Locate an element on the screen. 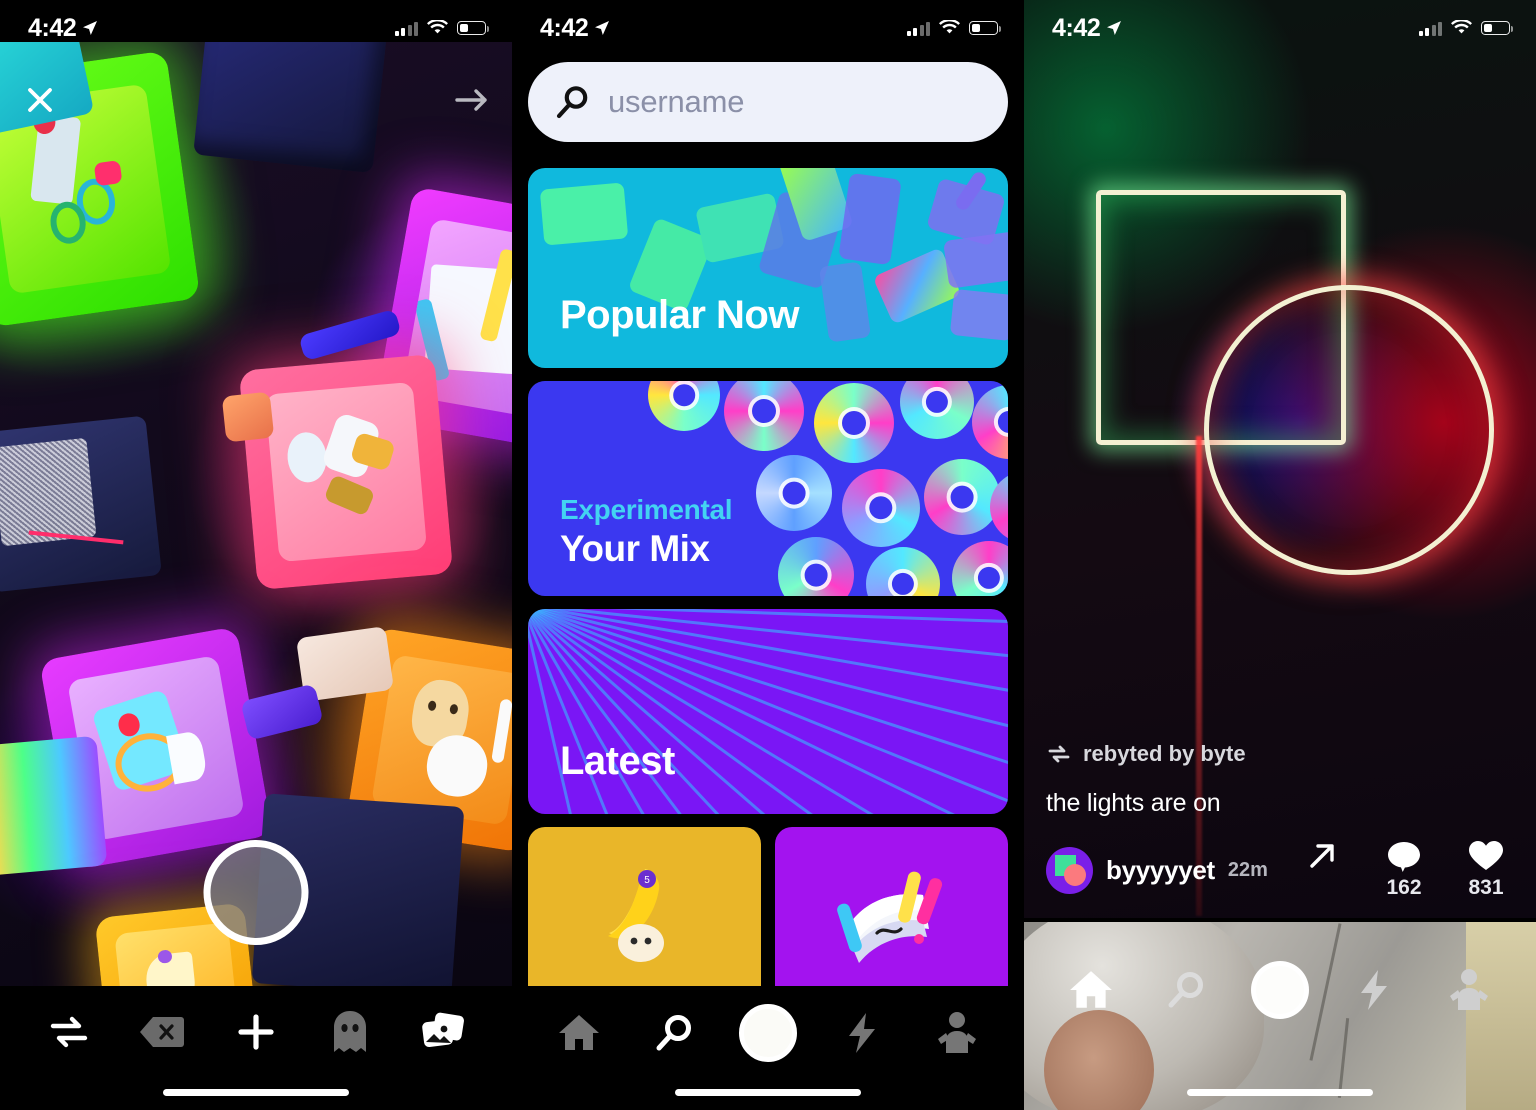  comment-button: 162 is located at coordinates (1404, 870).